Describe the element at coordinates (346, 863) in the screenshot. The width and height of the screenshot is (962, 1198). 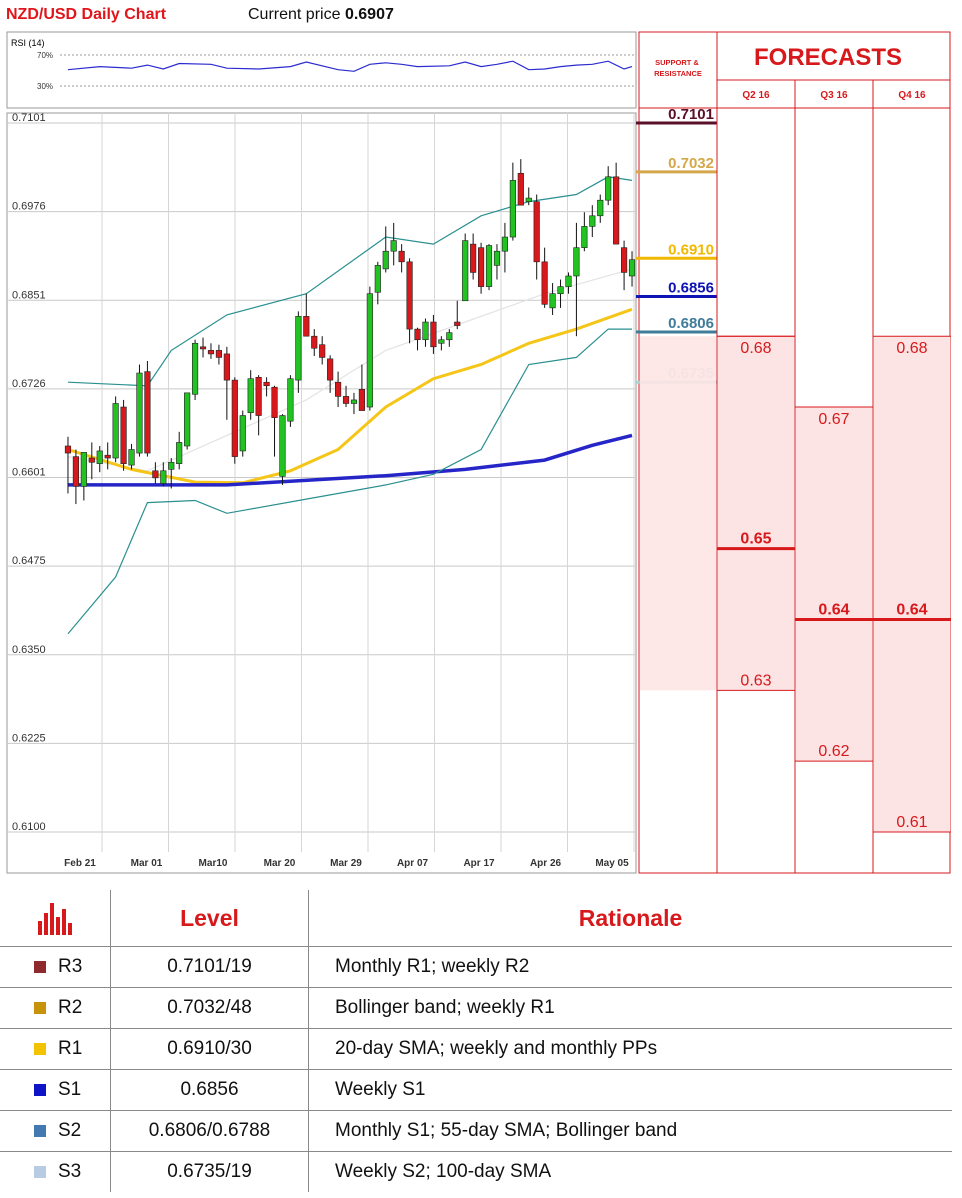
I see `x-tick-label: Mar 29` at that location.